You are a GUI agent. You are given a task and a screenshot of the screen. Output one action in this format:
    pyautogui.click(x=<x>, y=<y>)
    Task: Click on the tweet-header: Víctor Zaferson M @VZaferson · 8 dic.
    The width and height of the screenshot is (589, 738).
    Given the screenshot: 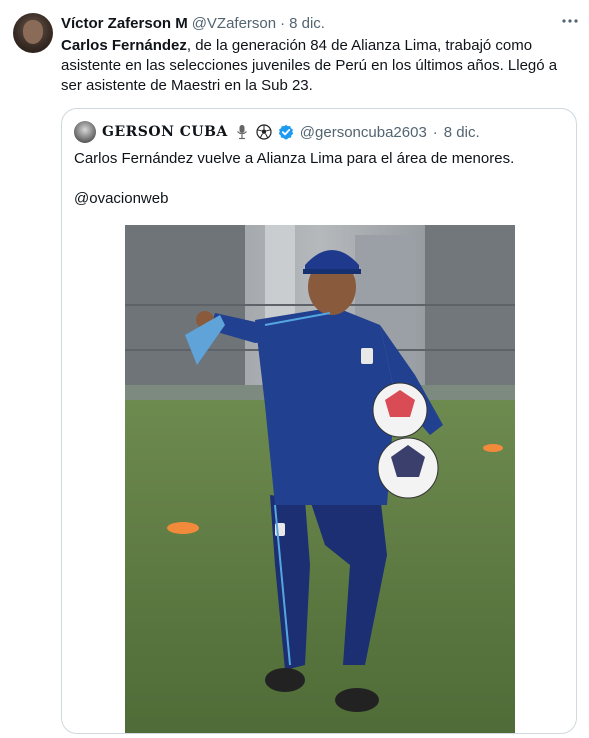 What is the action you would take?
    pyautogui.click(x=193, y=23)
    